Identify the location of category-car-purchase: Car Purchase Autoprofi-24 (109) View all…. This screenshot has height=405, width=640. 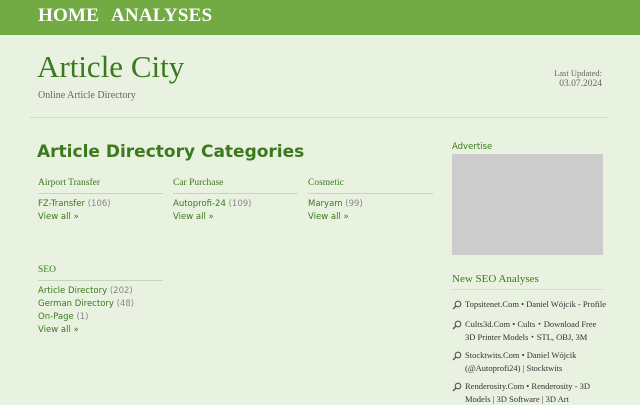
(235, 201).